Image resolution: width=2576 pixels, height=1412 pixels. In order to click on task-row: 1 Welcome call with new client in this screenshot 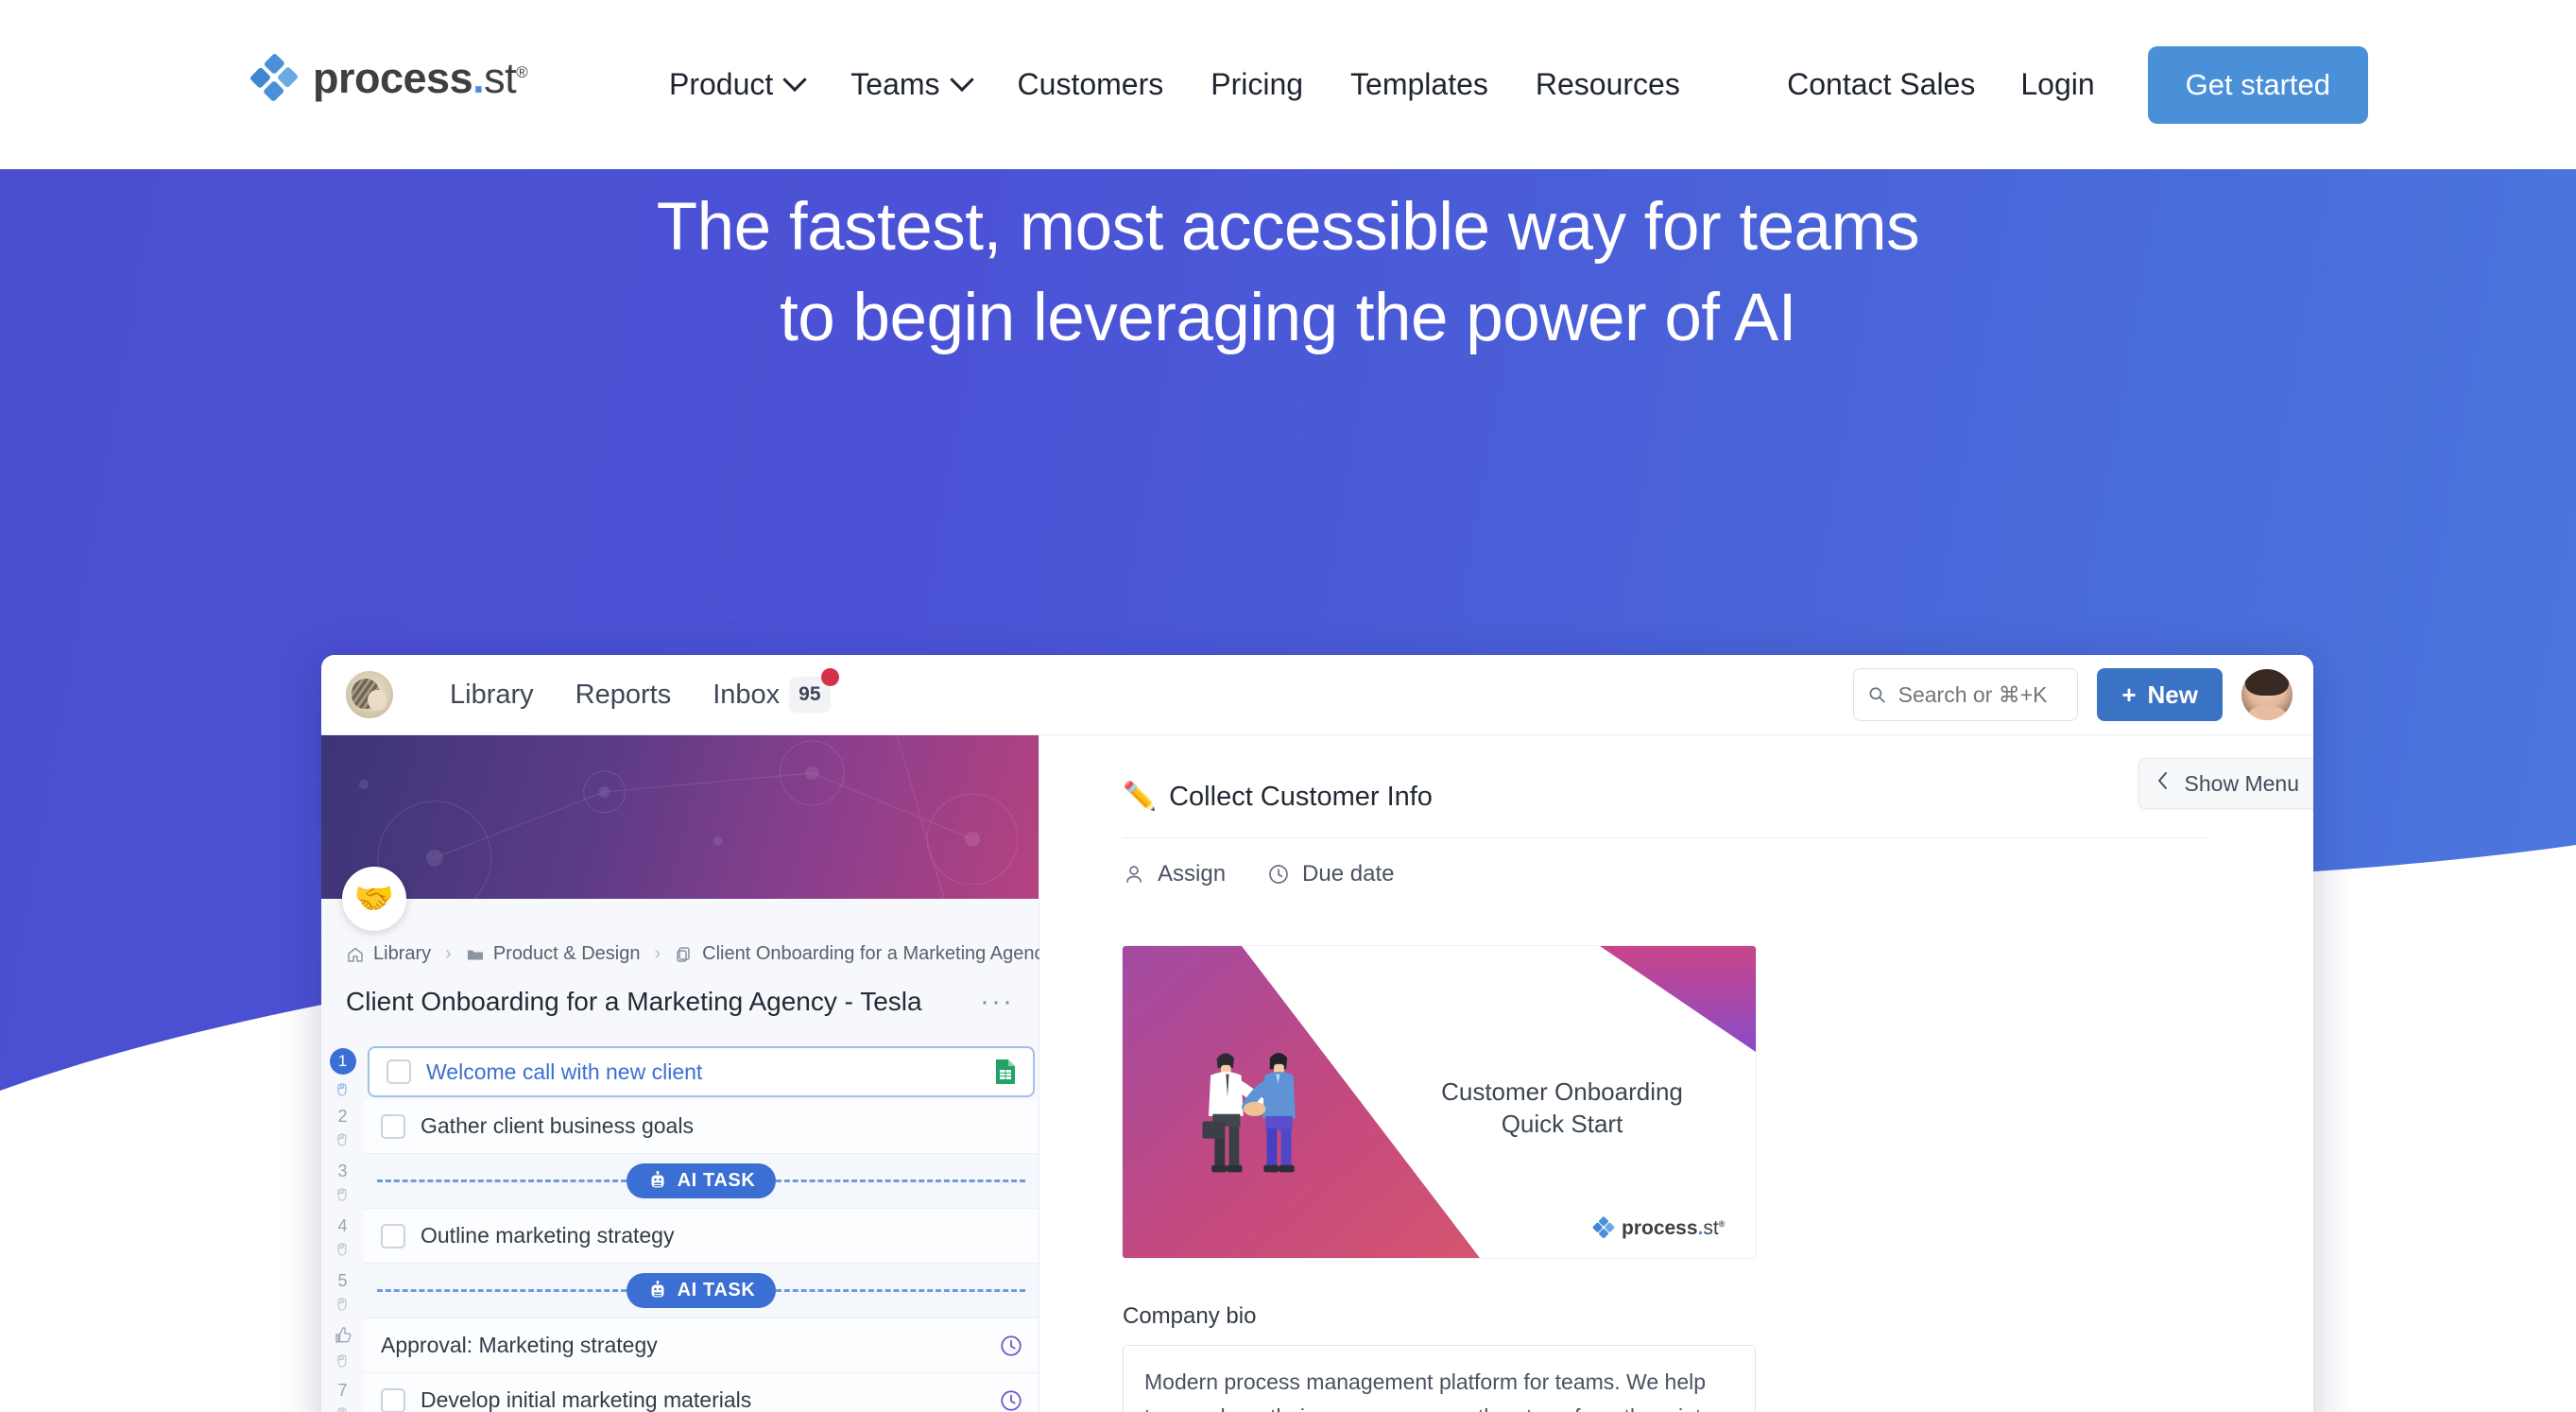, I will do `click(680, 1071)`.